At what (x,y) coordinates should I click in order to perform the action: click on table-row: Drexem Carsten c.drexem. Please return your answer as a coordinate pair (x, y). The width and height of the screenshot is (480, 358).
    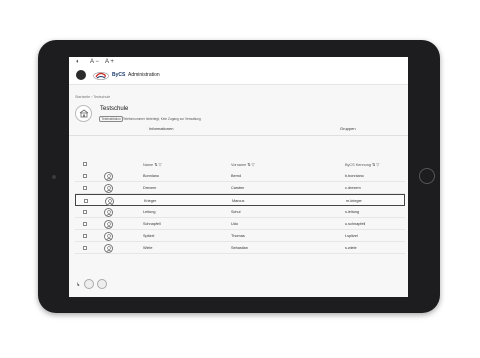
    Looking at the image, I should click on (240, 188).